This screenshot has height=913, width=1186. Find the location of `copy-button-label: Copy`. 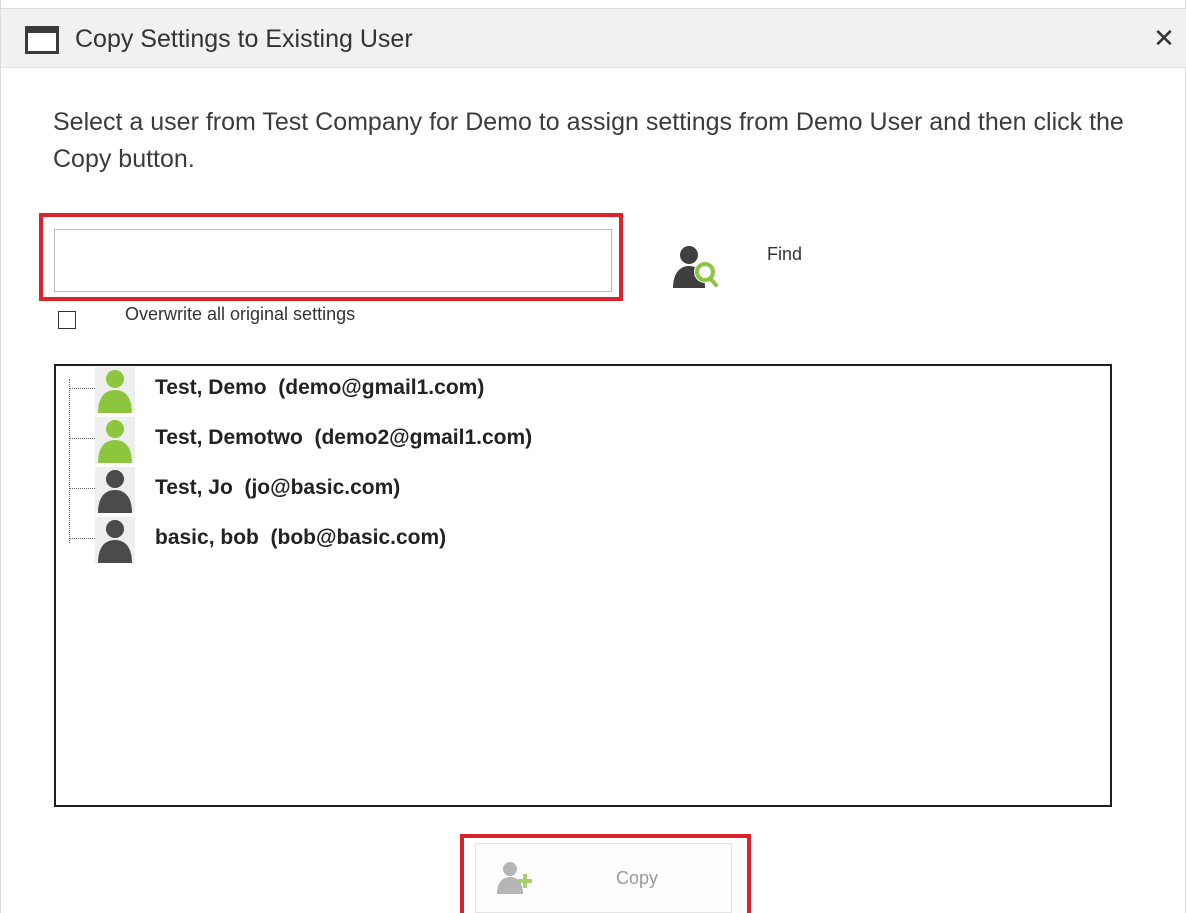

copy-button-label: Copy is located at coordinates (637, 878).